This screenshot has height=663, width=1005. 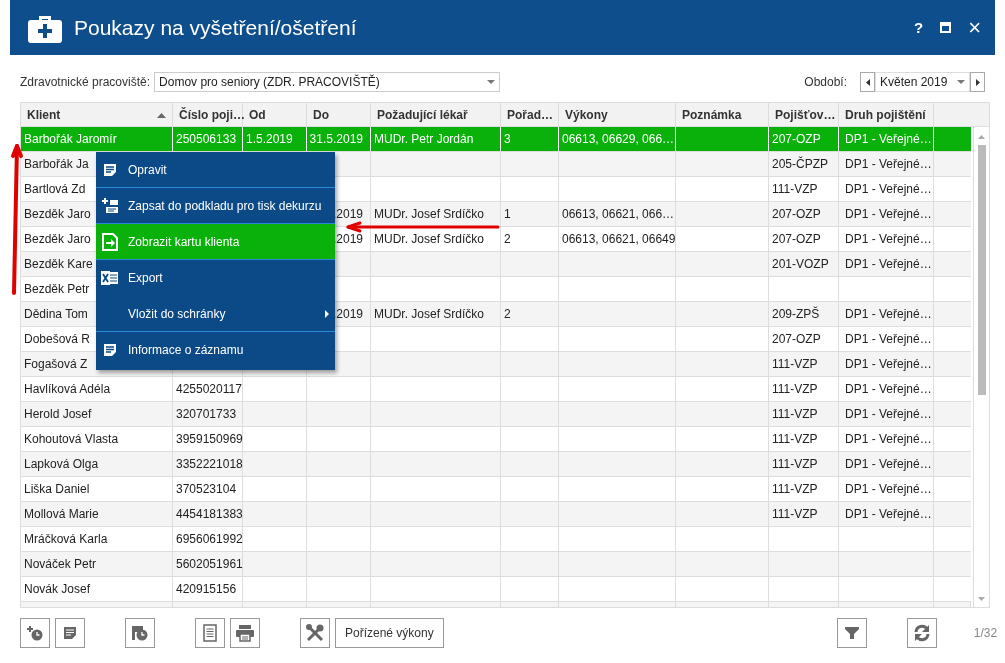 I want to click on submenu-arrow-icon, so click(x=327, y=313).